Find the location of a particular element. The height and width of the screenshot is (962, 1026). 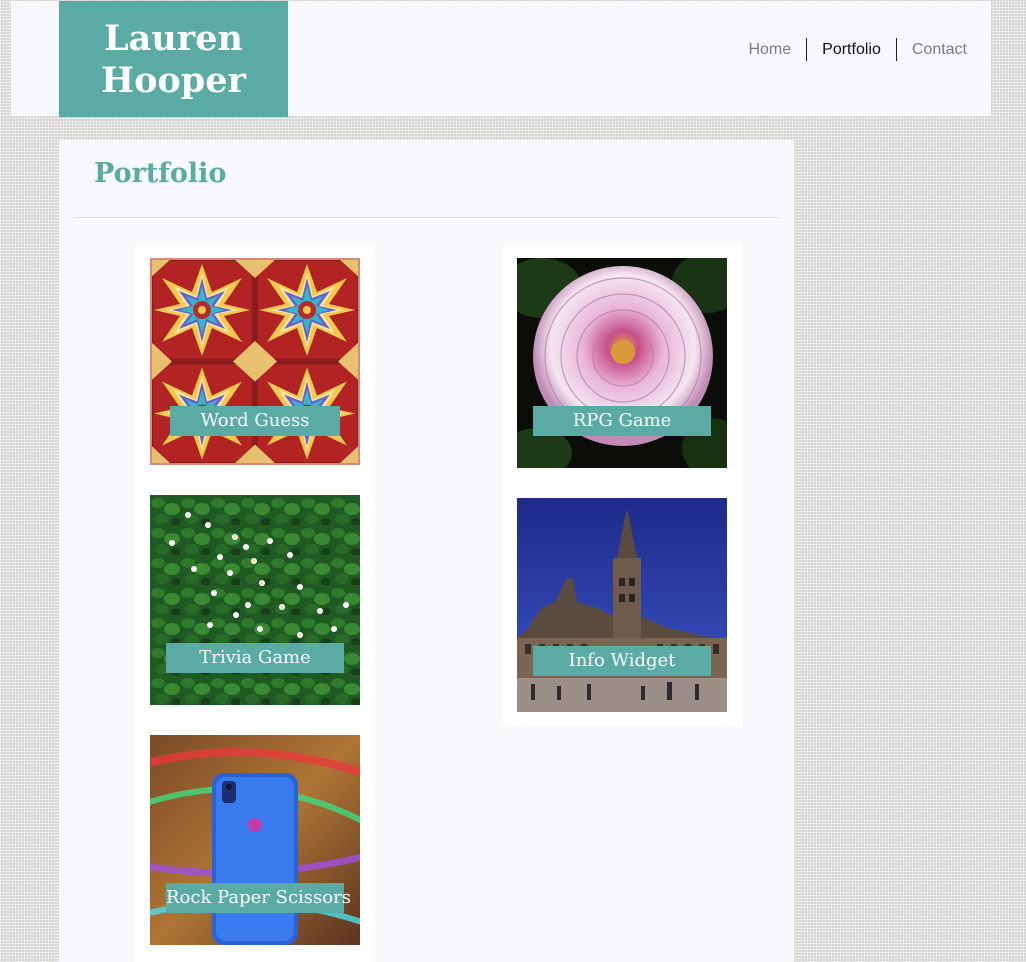

nav-home: Home is located at coordinates (769, 49).